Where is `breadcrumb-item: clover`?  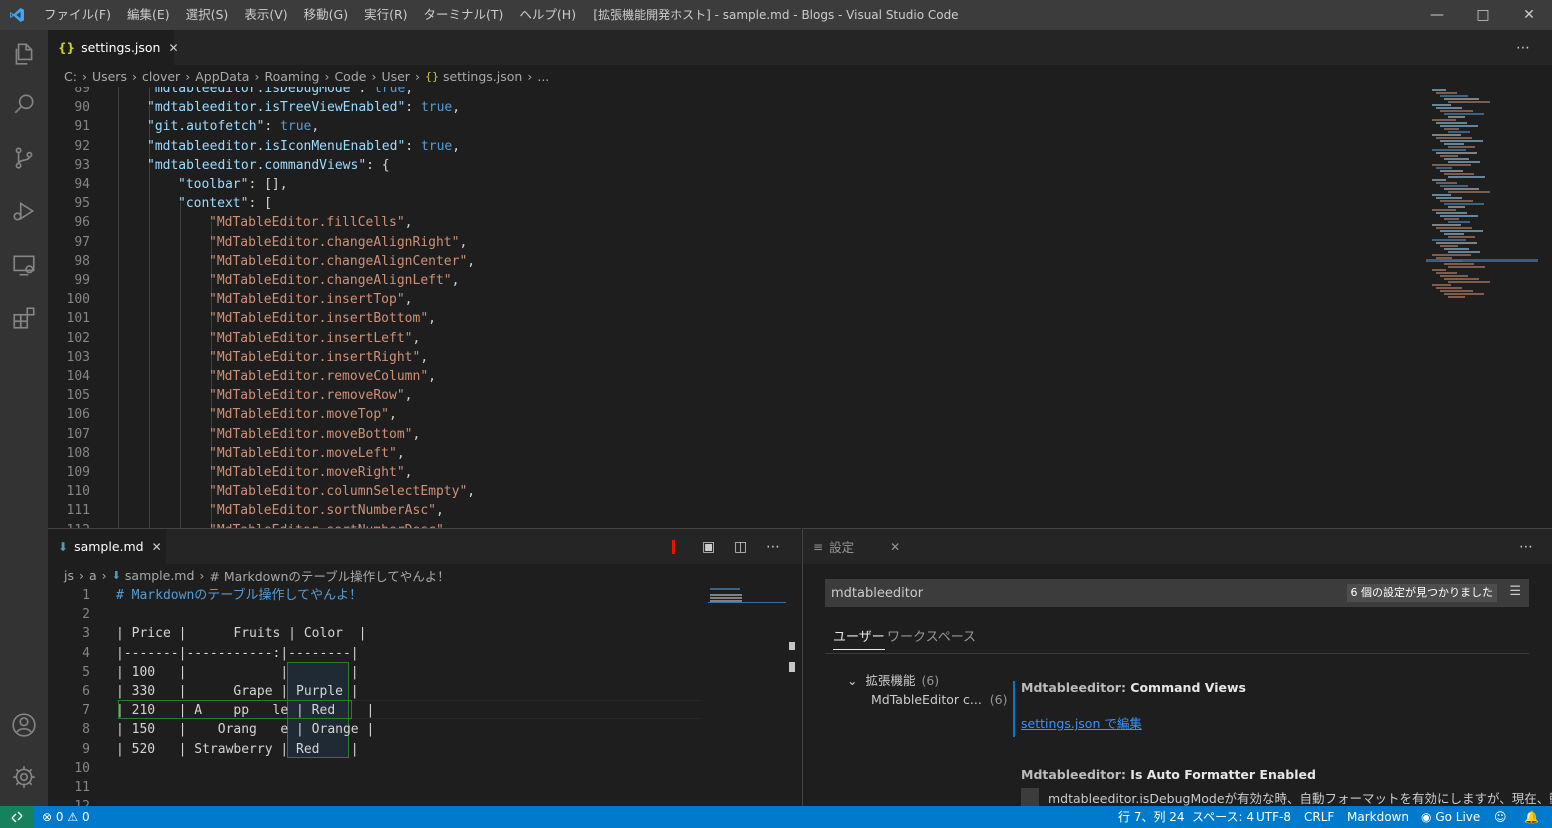 breadcrumb-item: clover is located at coordinates (161, 76).